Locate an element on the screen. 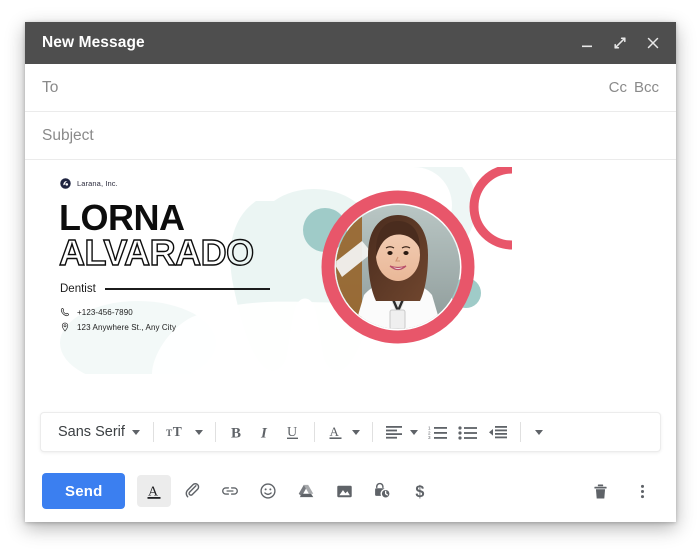  card-role: Dentist is located at coordinates (78, 289).